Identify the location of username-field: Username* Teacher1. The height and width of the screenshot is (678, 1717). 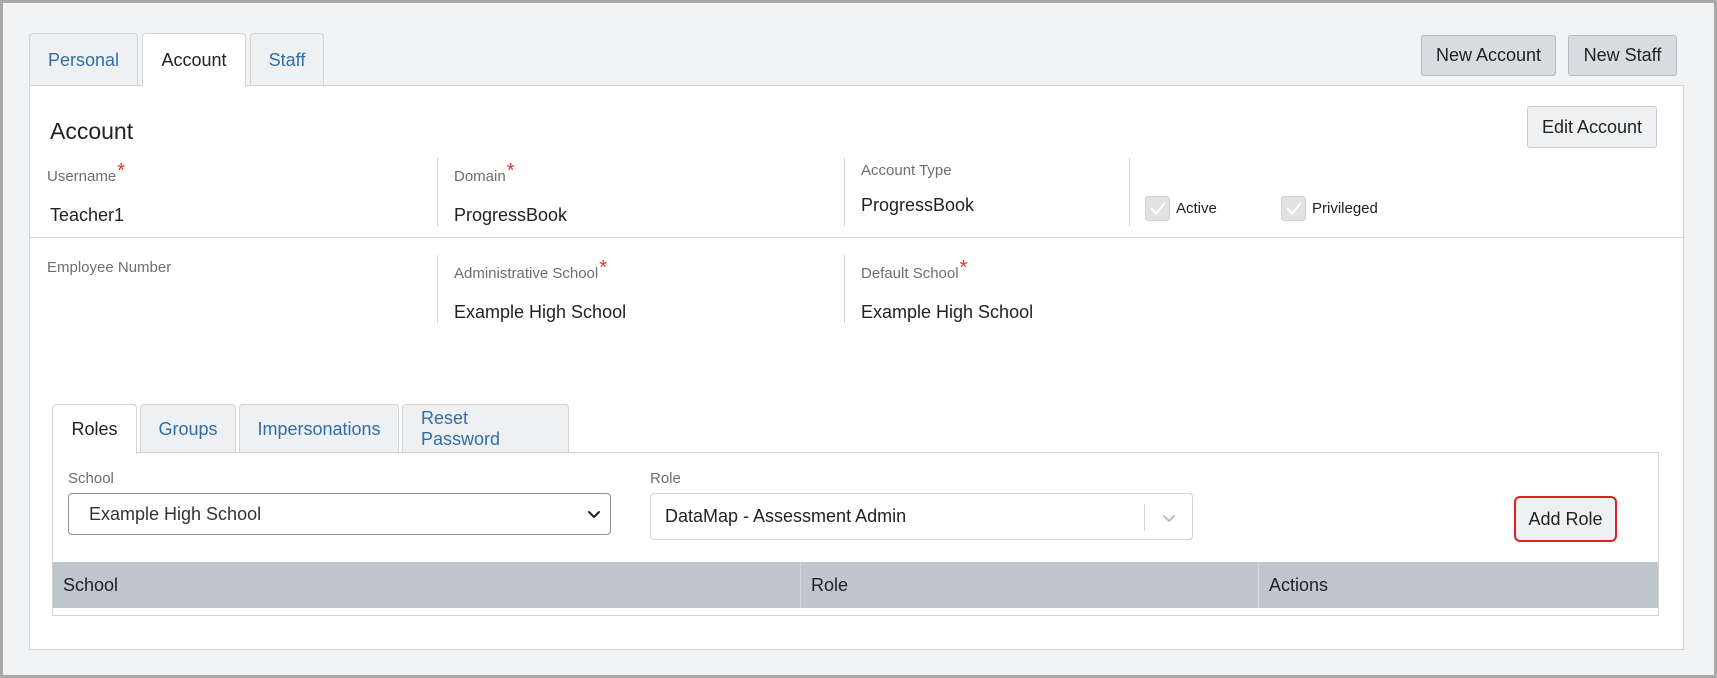
(86, 193).